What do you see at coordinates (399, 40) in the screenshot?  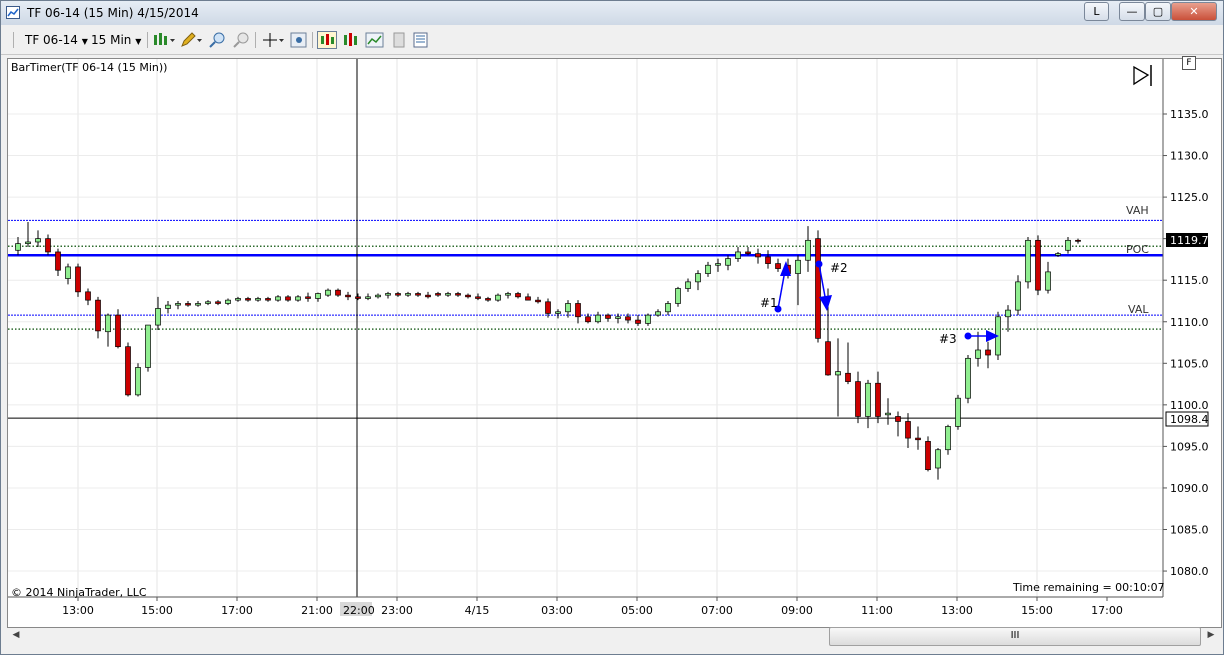 I see `properties-icon` at bounding box center [399, 40].